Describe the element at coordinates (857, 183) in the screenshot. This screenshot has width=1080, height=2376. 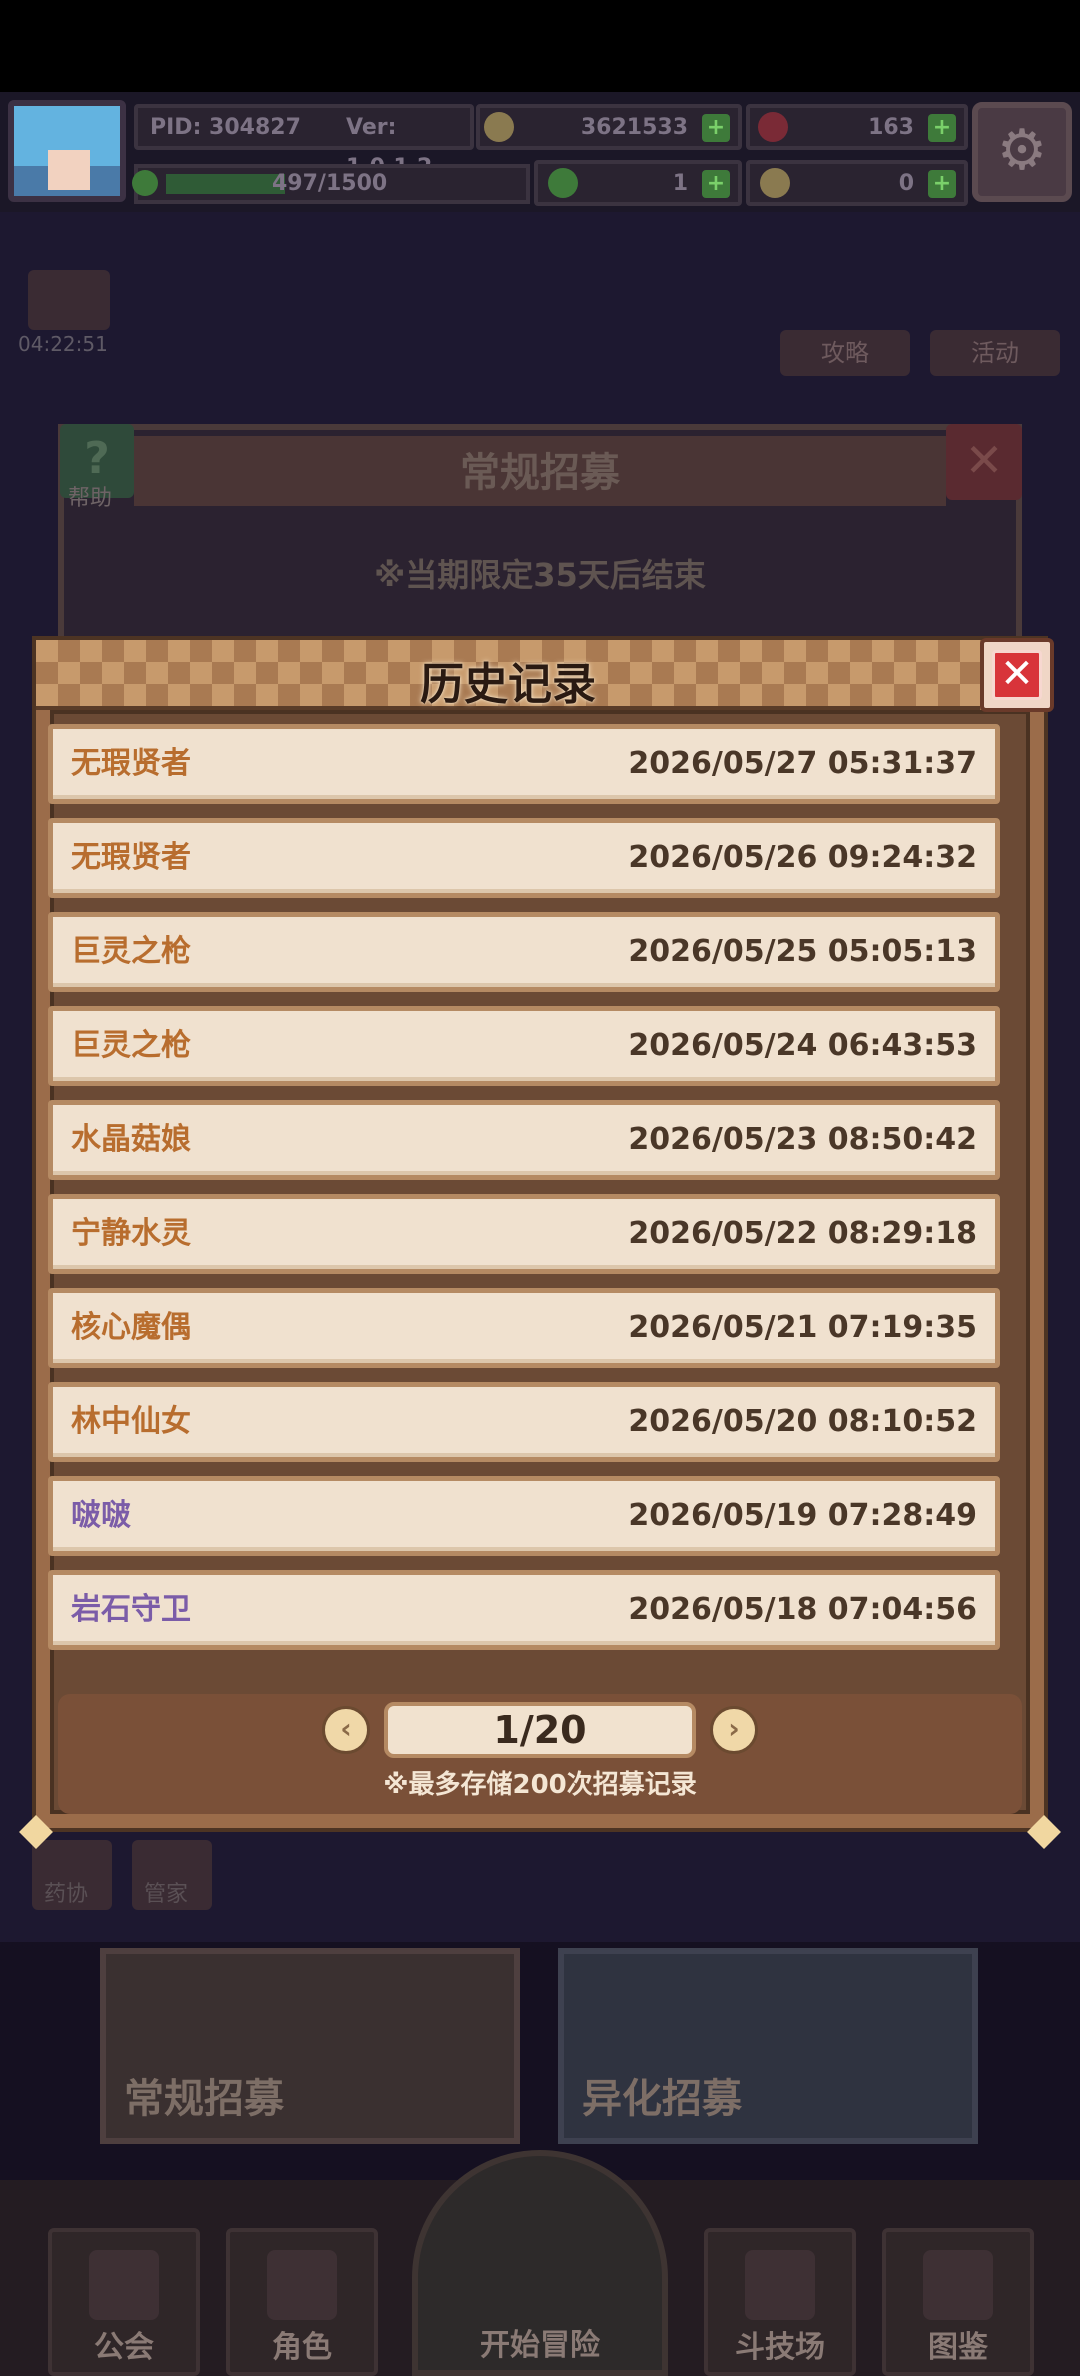
I see `key-box: 0 +` at that location.